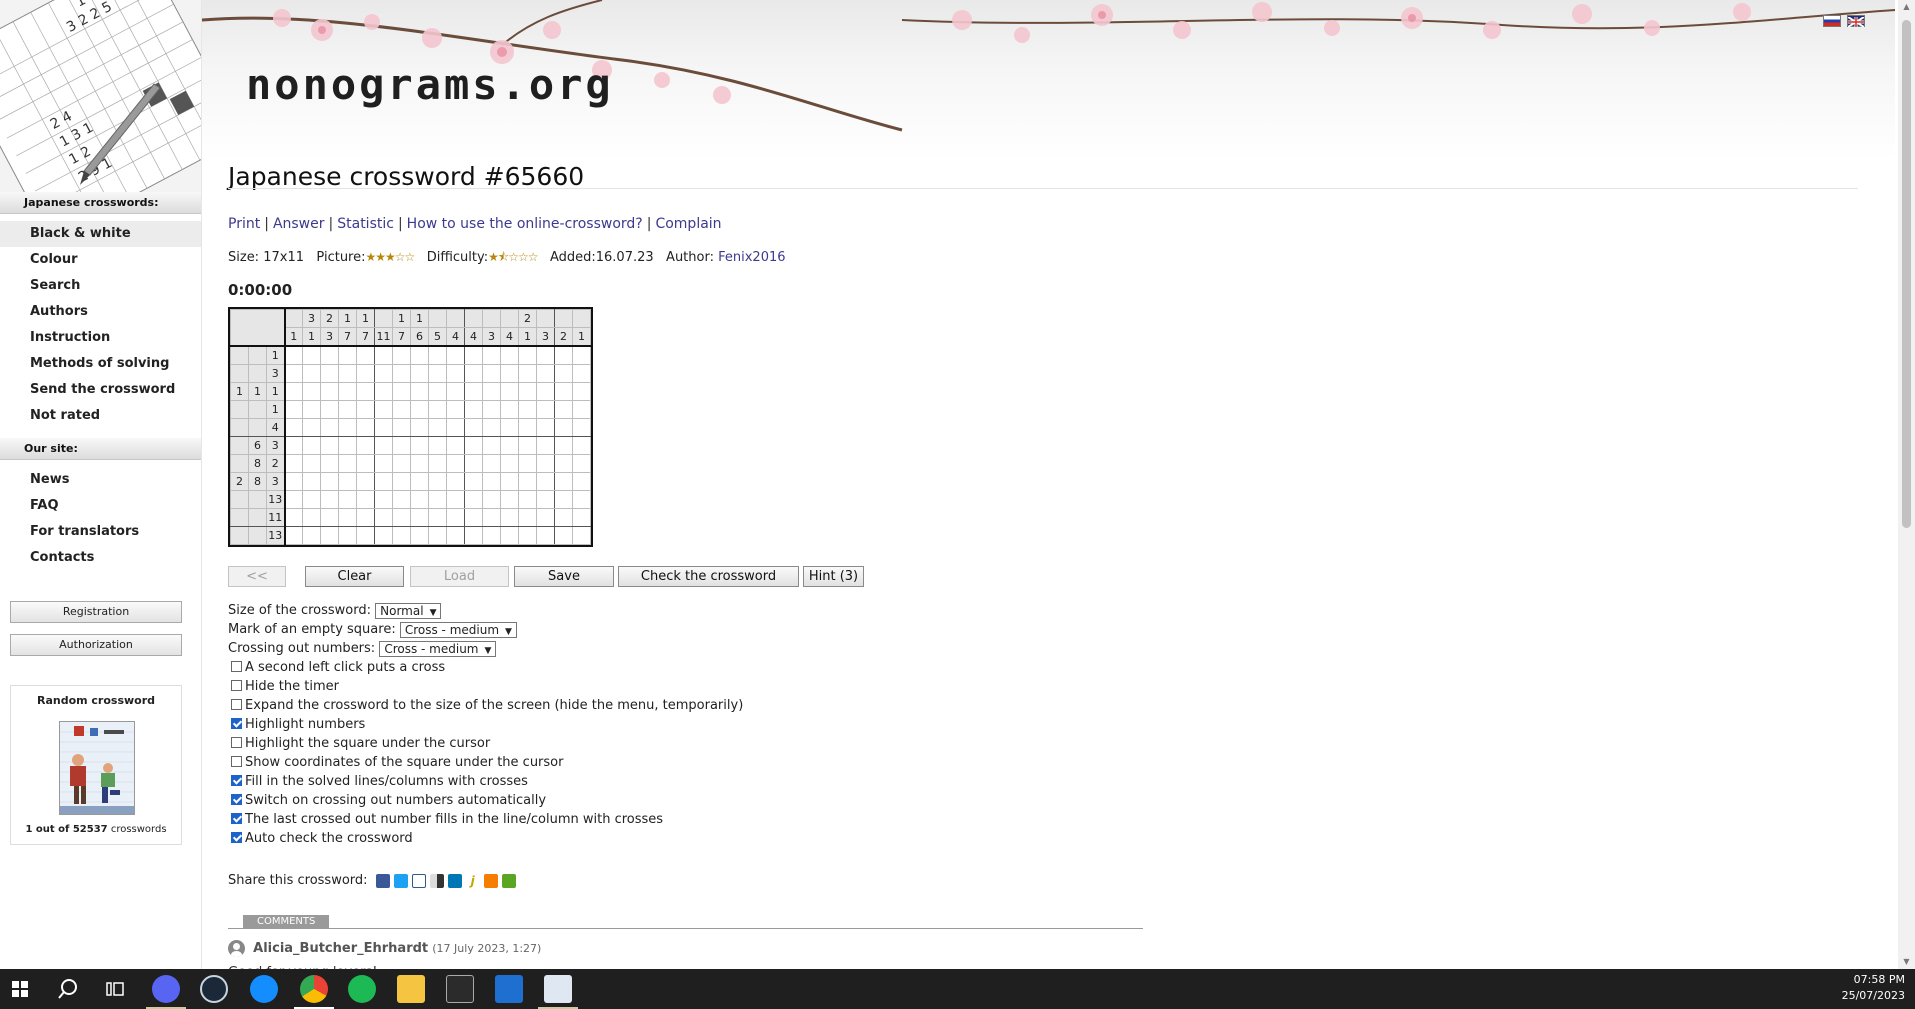  I want to click on site-logo-title: nonograms.org, so click(430, 84).